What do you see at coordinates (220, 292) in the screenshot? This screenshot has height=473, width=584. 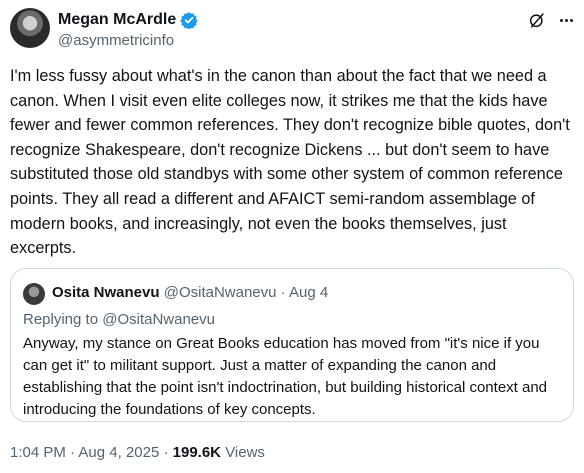 I see `quoted-author-handle: @OsitaNwanevu` at bounding box center [220, 292].